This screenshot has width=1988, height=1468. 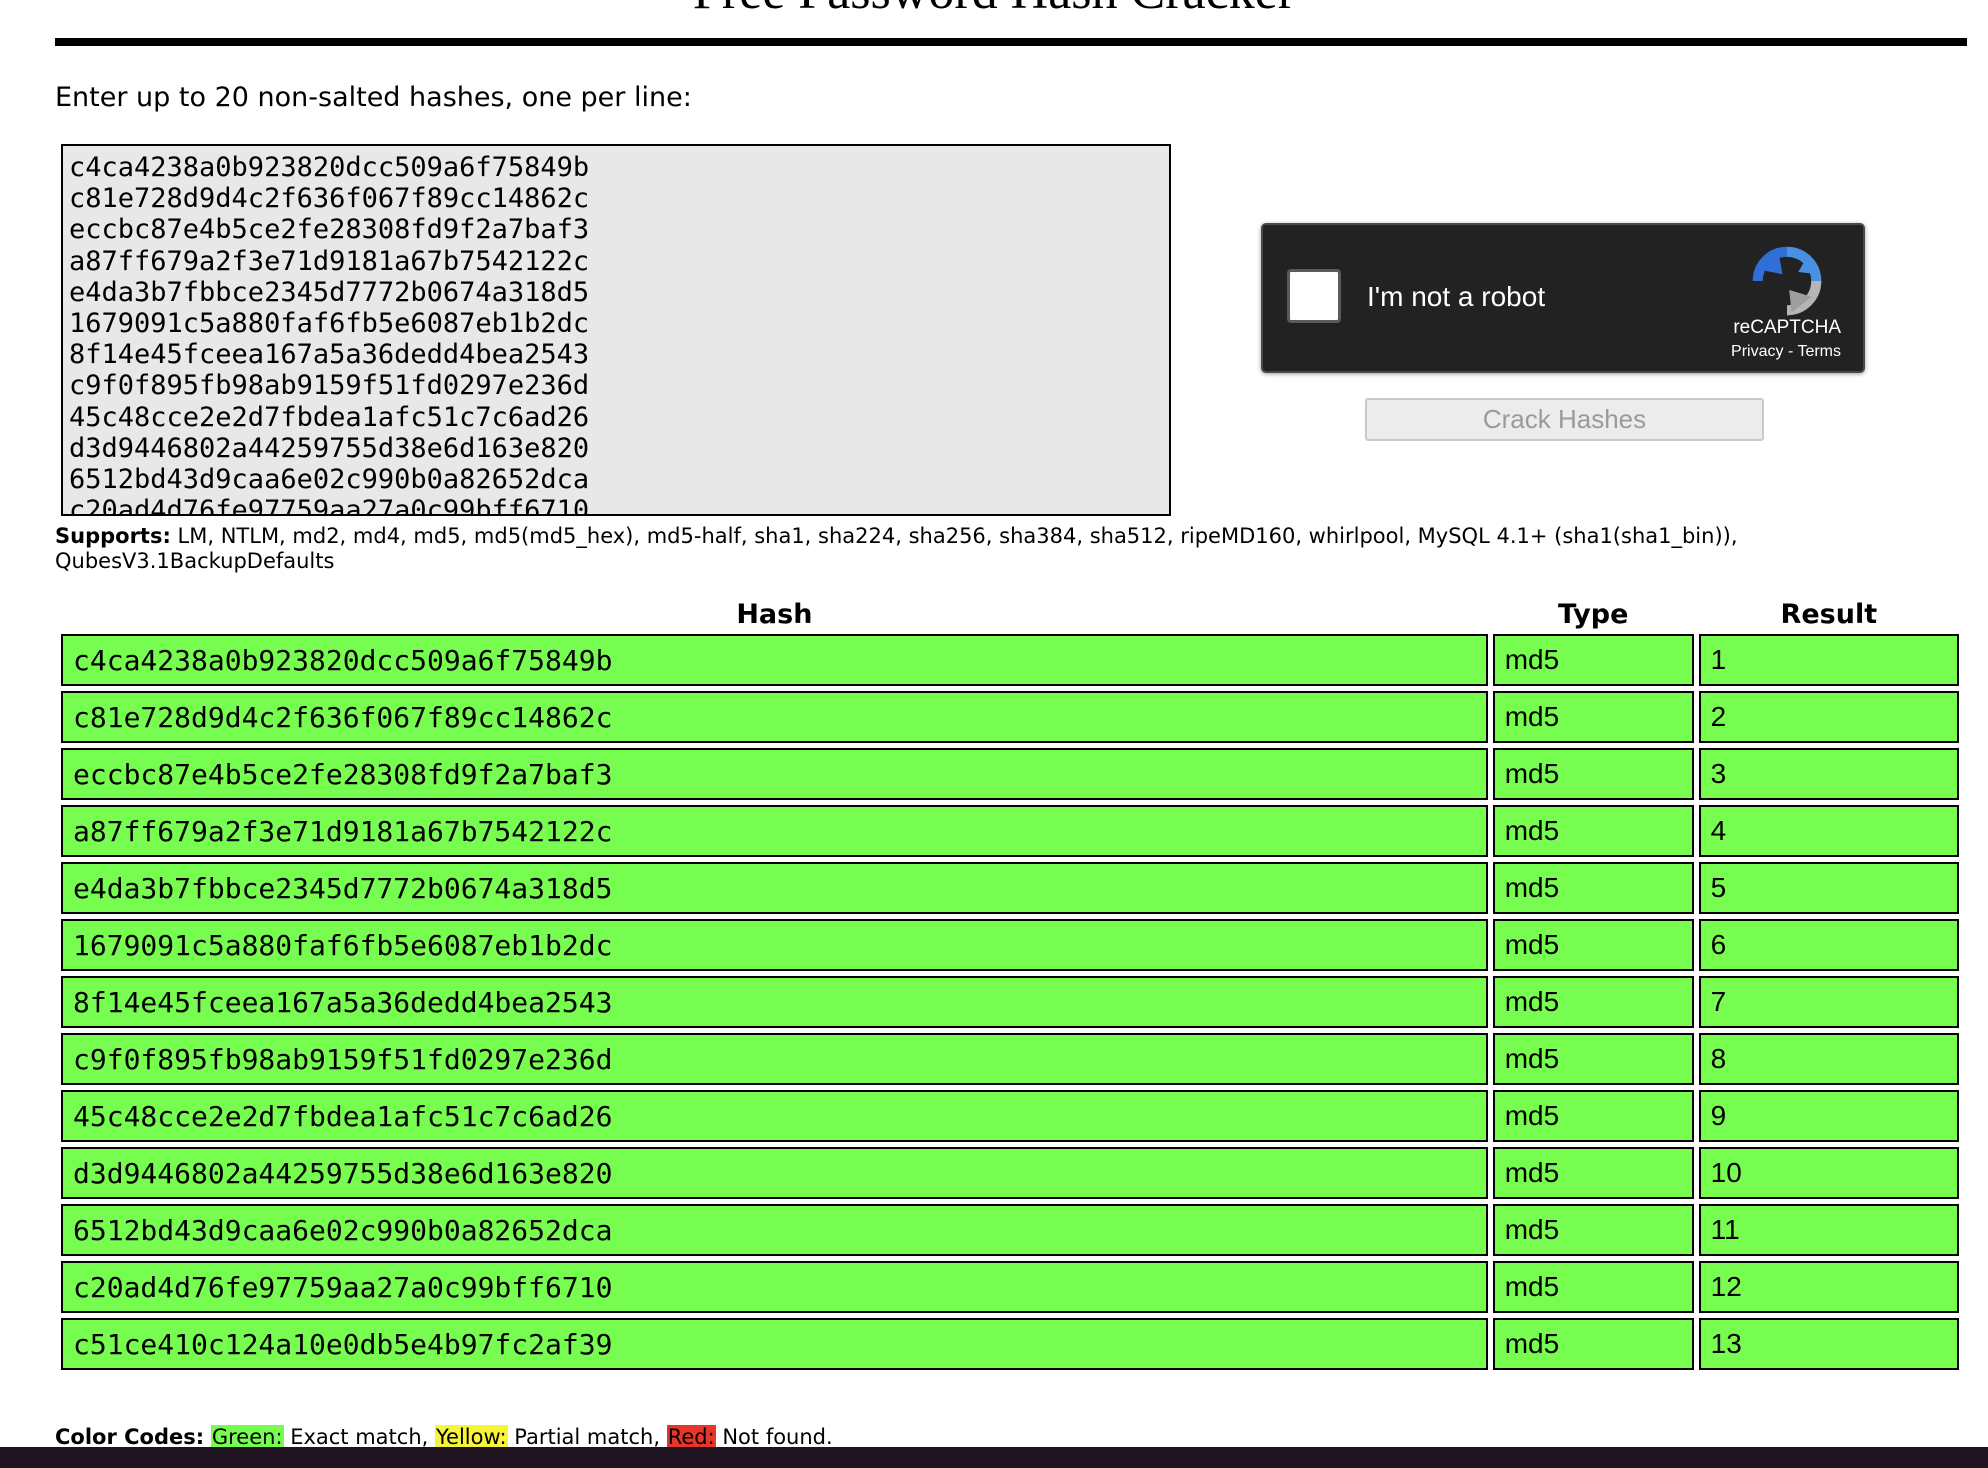 I want to click on result-cell: 5, so click(x=1828, y=888).